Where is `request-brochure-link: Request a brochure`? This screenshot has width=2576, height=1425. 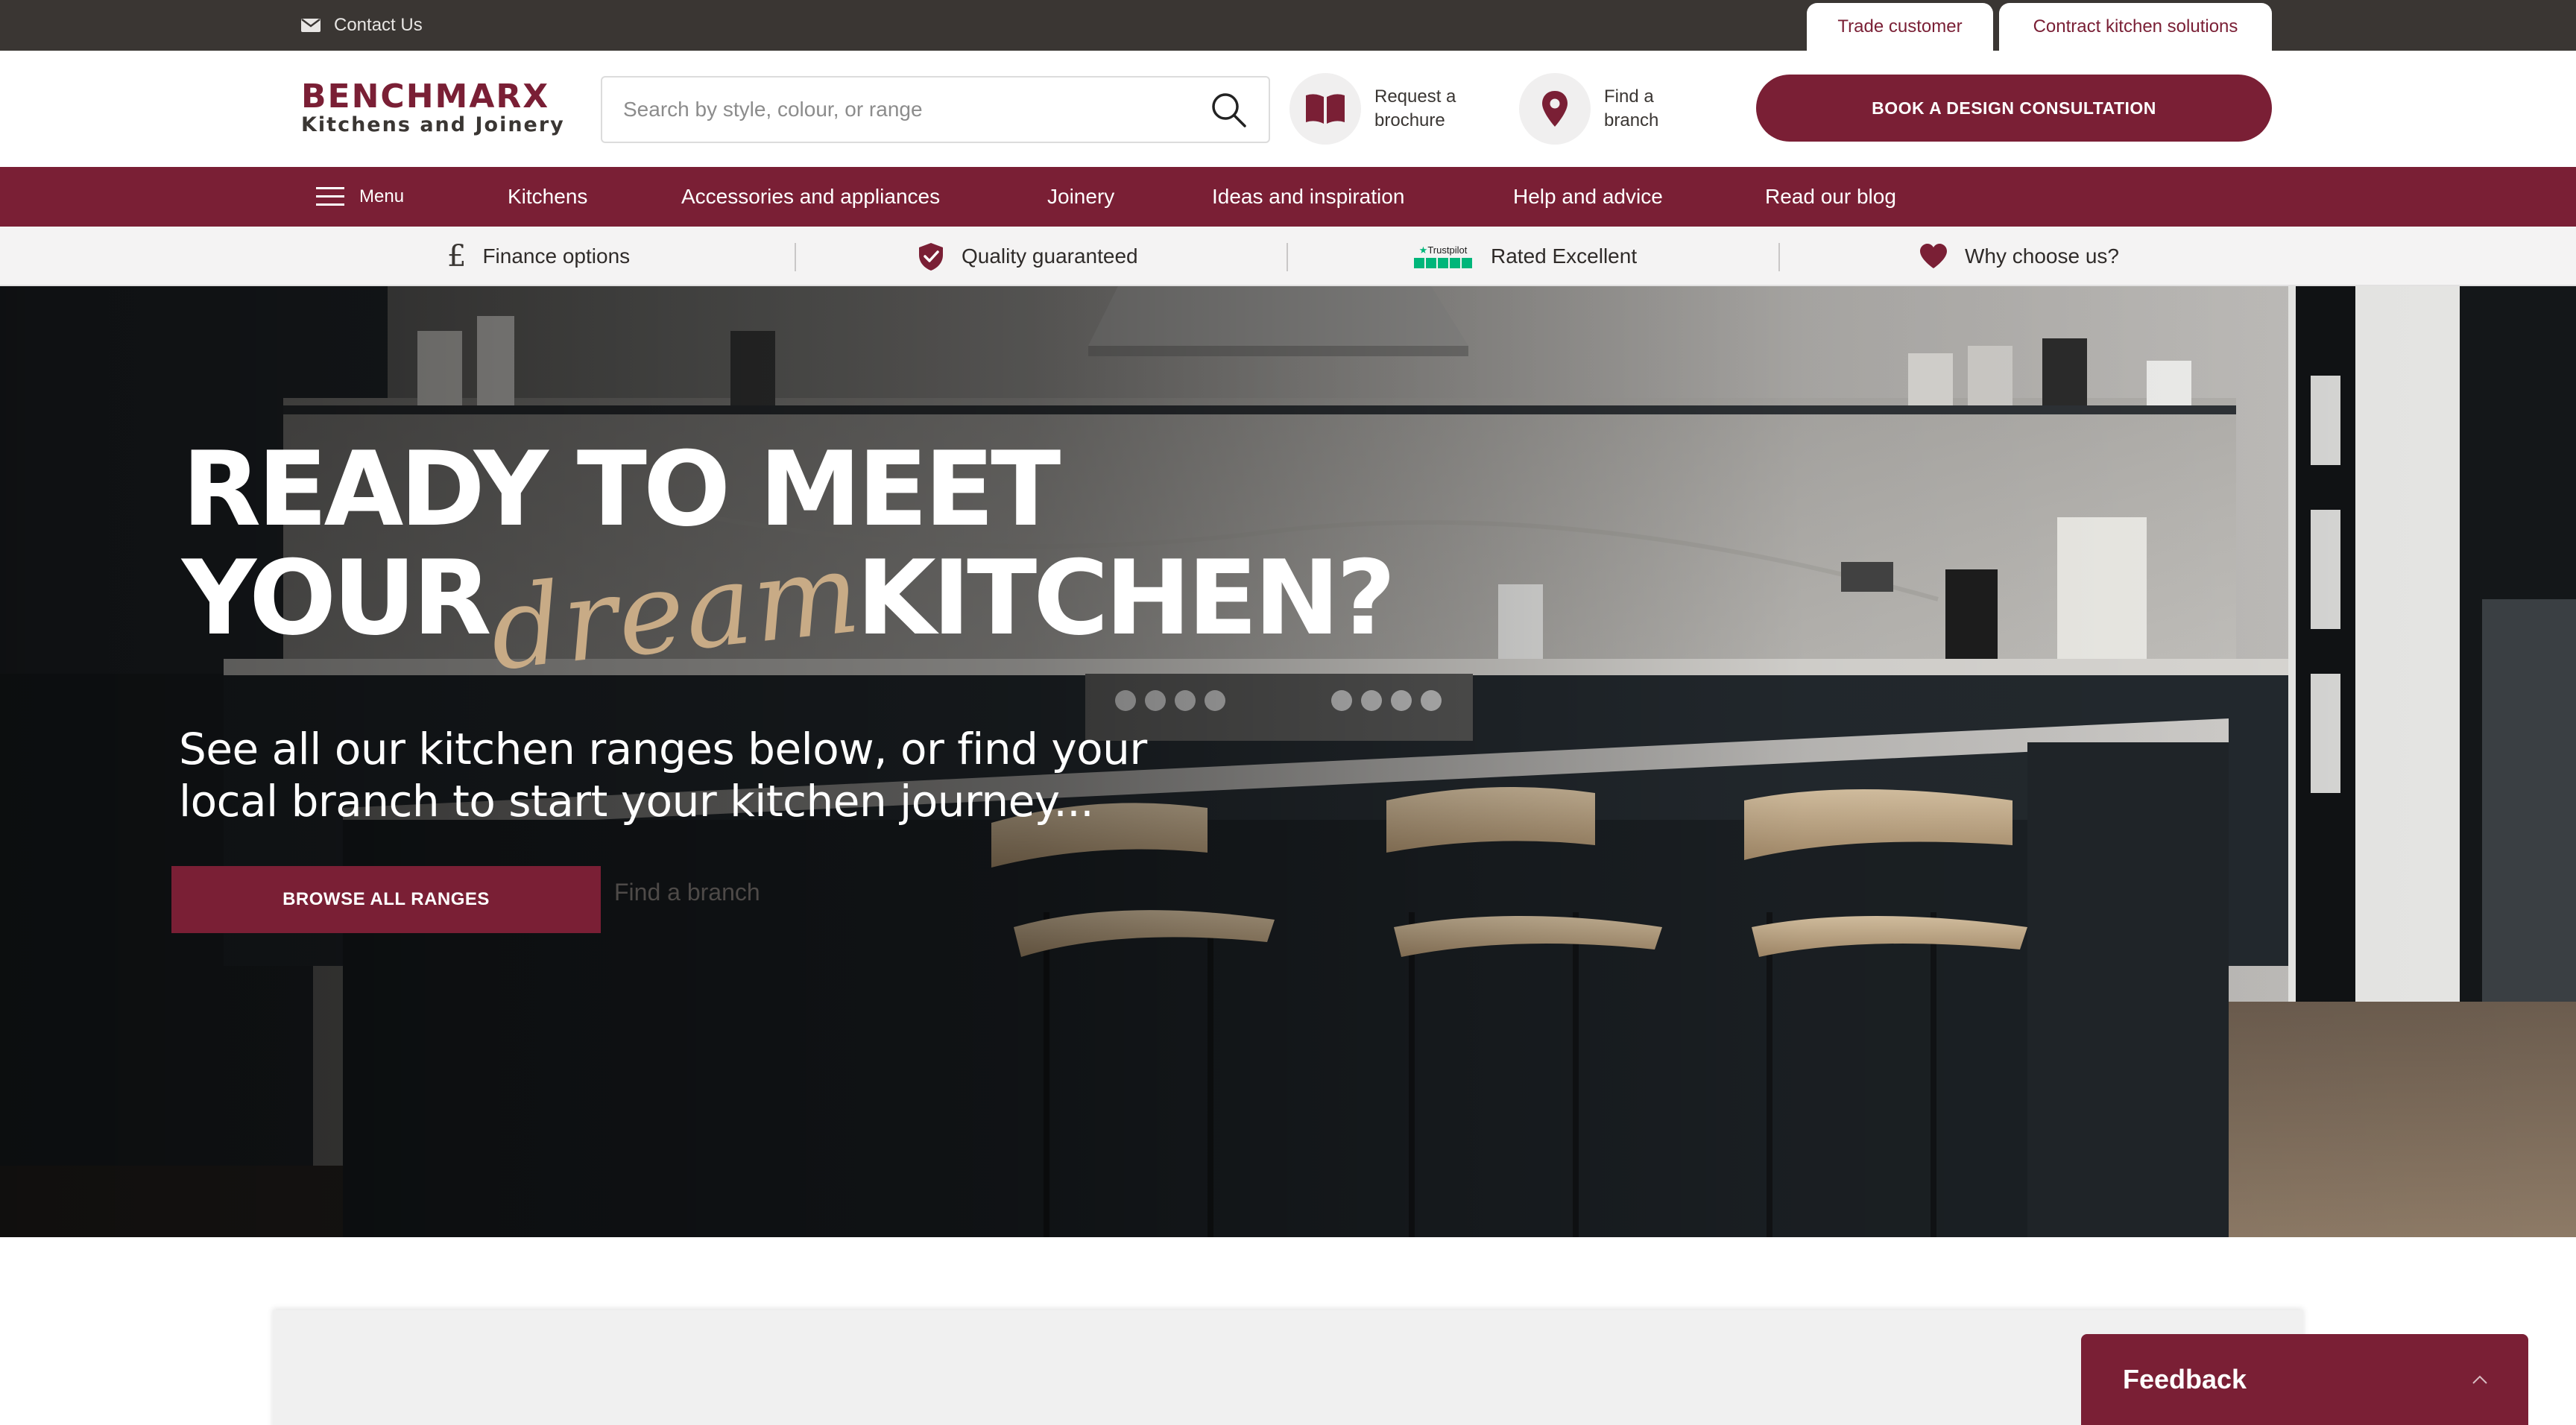
request-brochure-link: Request a brochure is located at coordinates (1380, 109).